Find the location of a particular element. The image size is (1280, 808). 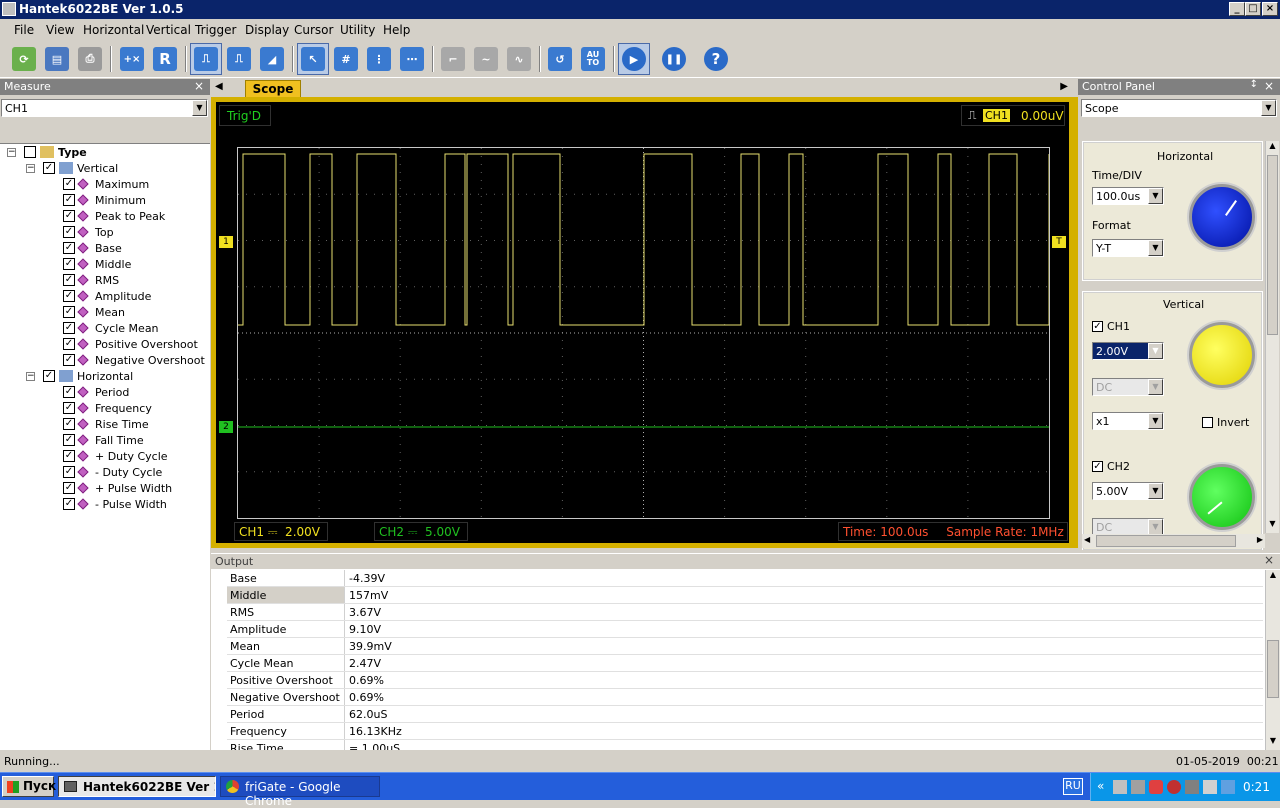

tree-item: ✓ - Pulse Width is located at coordinates (115, 504).